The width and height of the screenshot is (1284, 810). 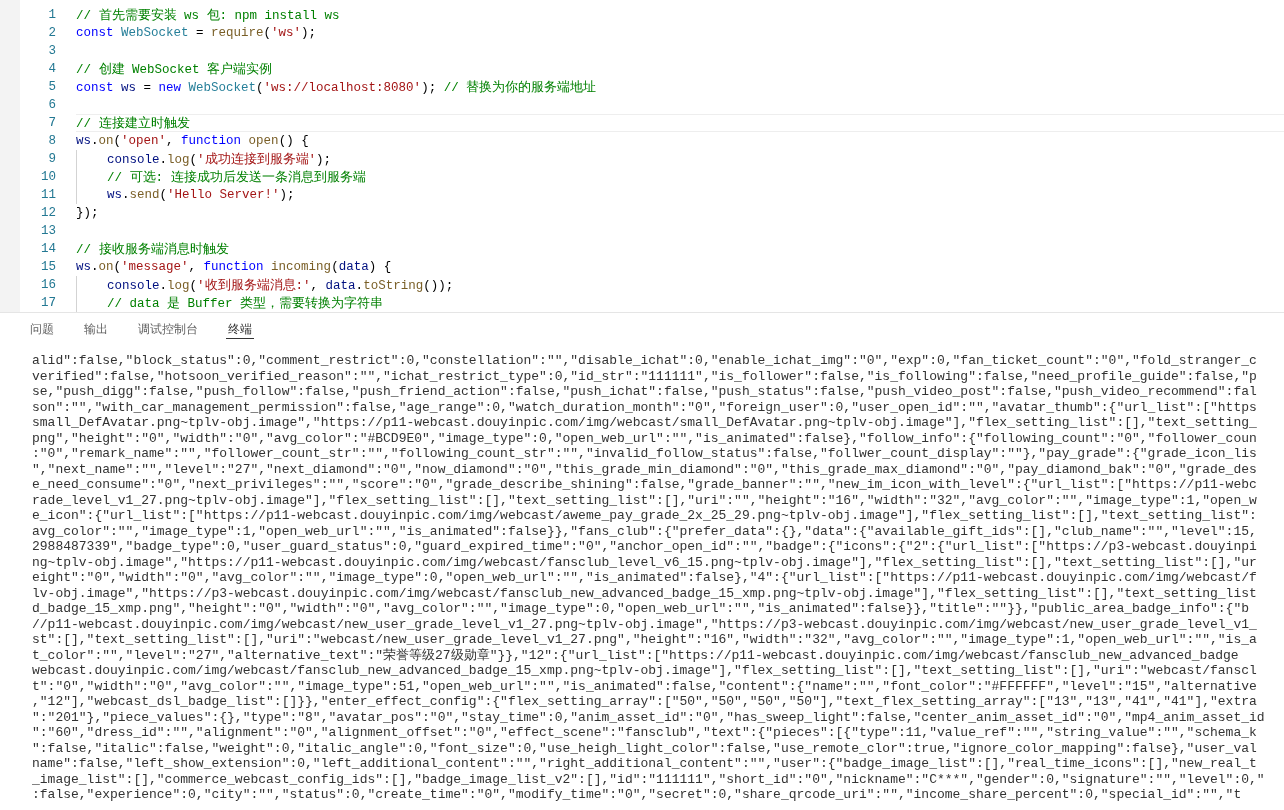 I want to click on code-line: const ws = new WebSocket('ws://localhost:8080'); // 替换为你的服务端地址, so click(x=336, y=87).